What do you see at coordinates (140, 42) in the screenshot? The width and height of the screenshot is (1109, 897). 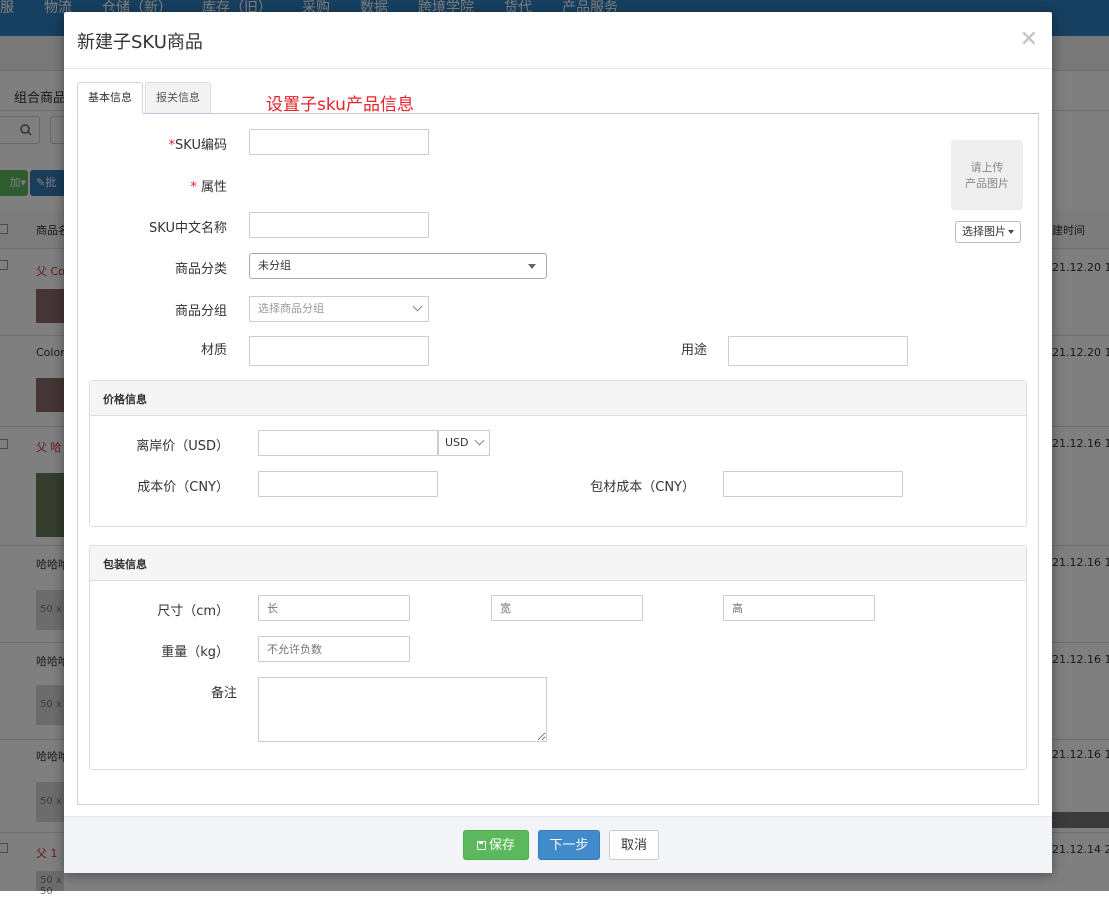 I see `modal-title: 新建子SKU商品` at bounding box center [140, 42].